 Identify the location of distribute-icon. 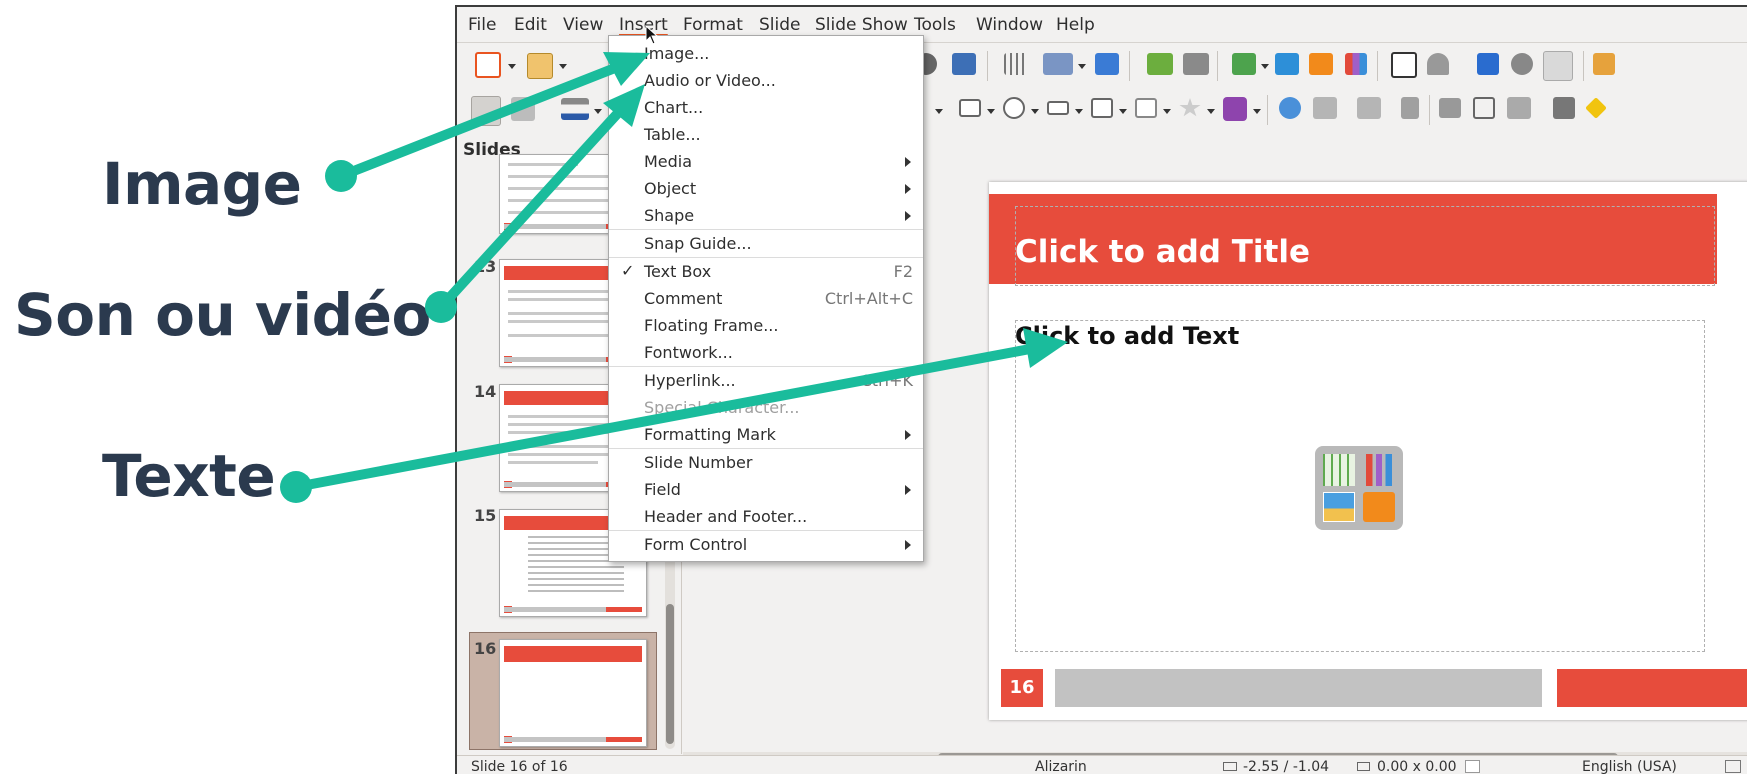
(1410, 108).